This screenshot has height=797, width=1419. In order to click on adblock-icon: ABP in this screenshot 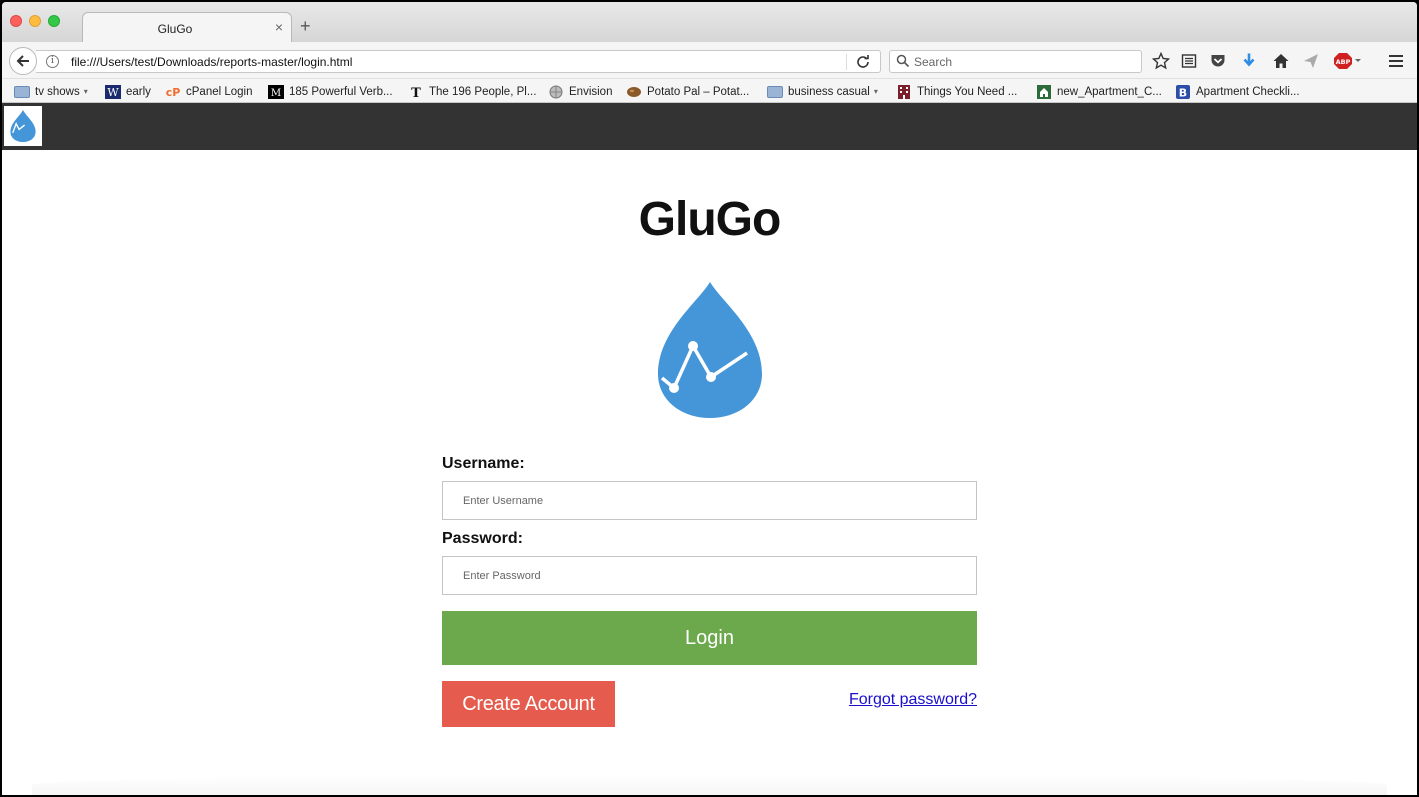, I will do `click(1348, 61)`.